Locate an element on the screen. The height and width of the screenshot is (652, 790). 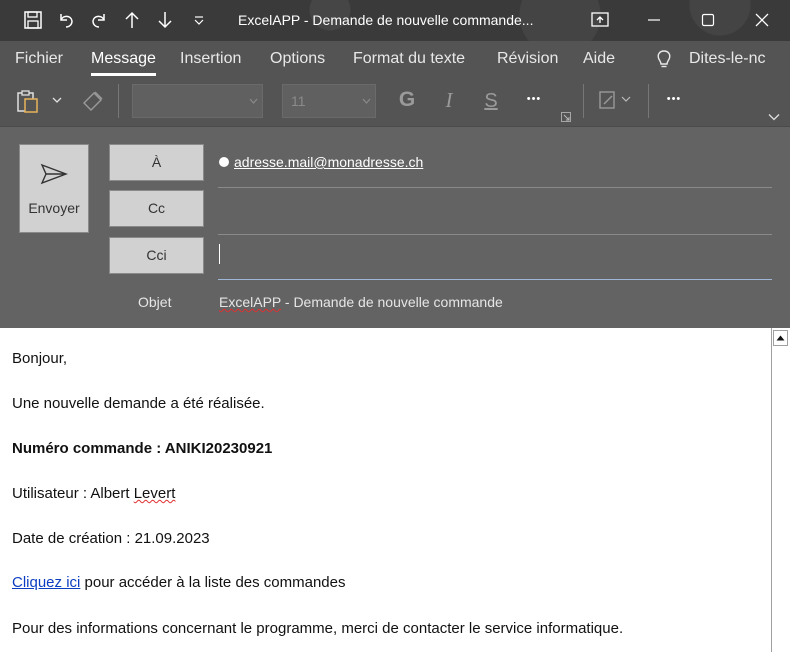
order-number: Numéro commande : ANIKI20230921 is located at coordinates (142, 448).